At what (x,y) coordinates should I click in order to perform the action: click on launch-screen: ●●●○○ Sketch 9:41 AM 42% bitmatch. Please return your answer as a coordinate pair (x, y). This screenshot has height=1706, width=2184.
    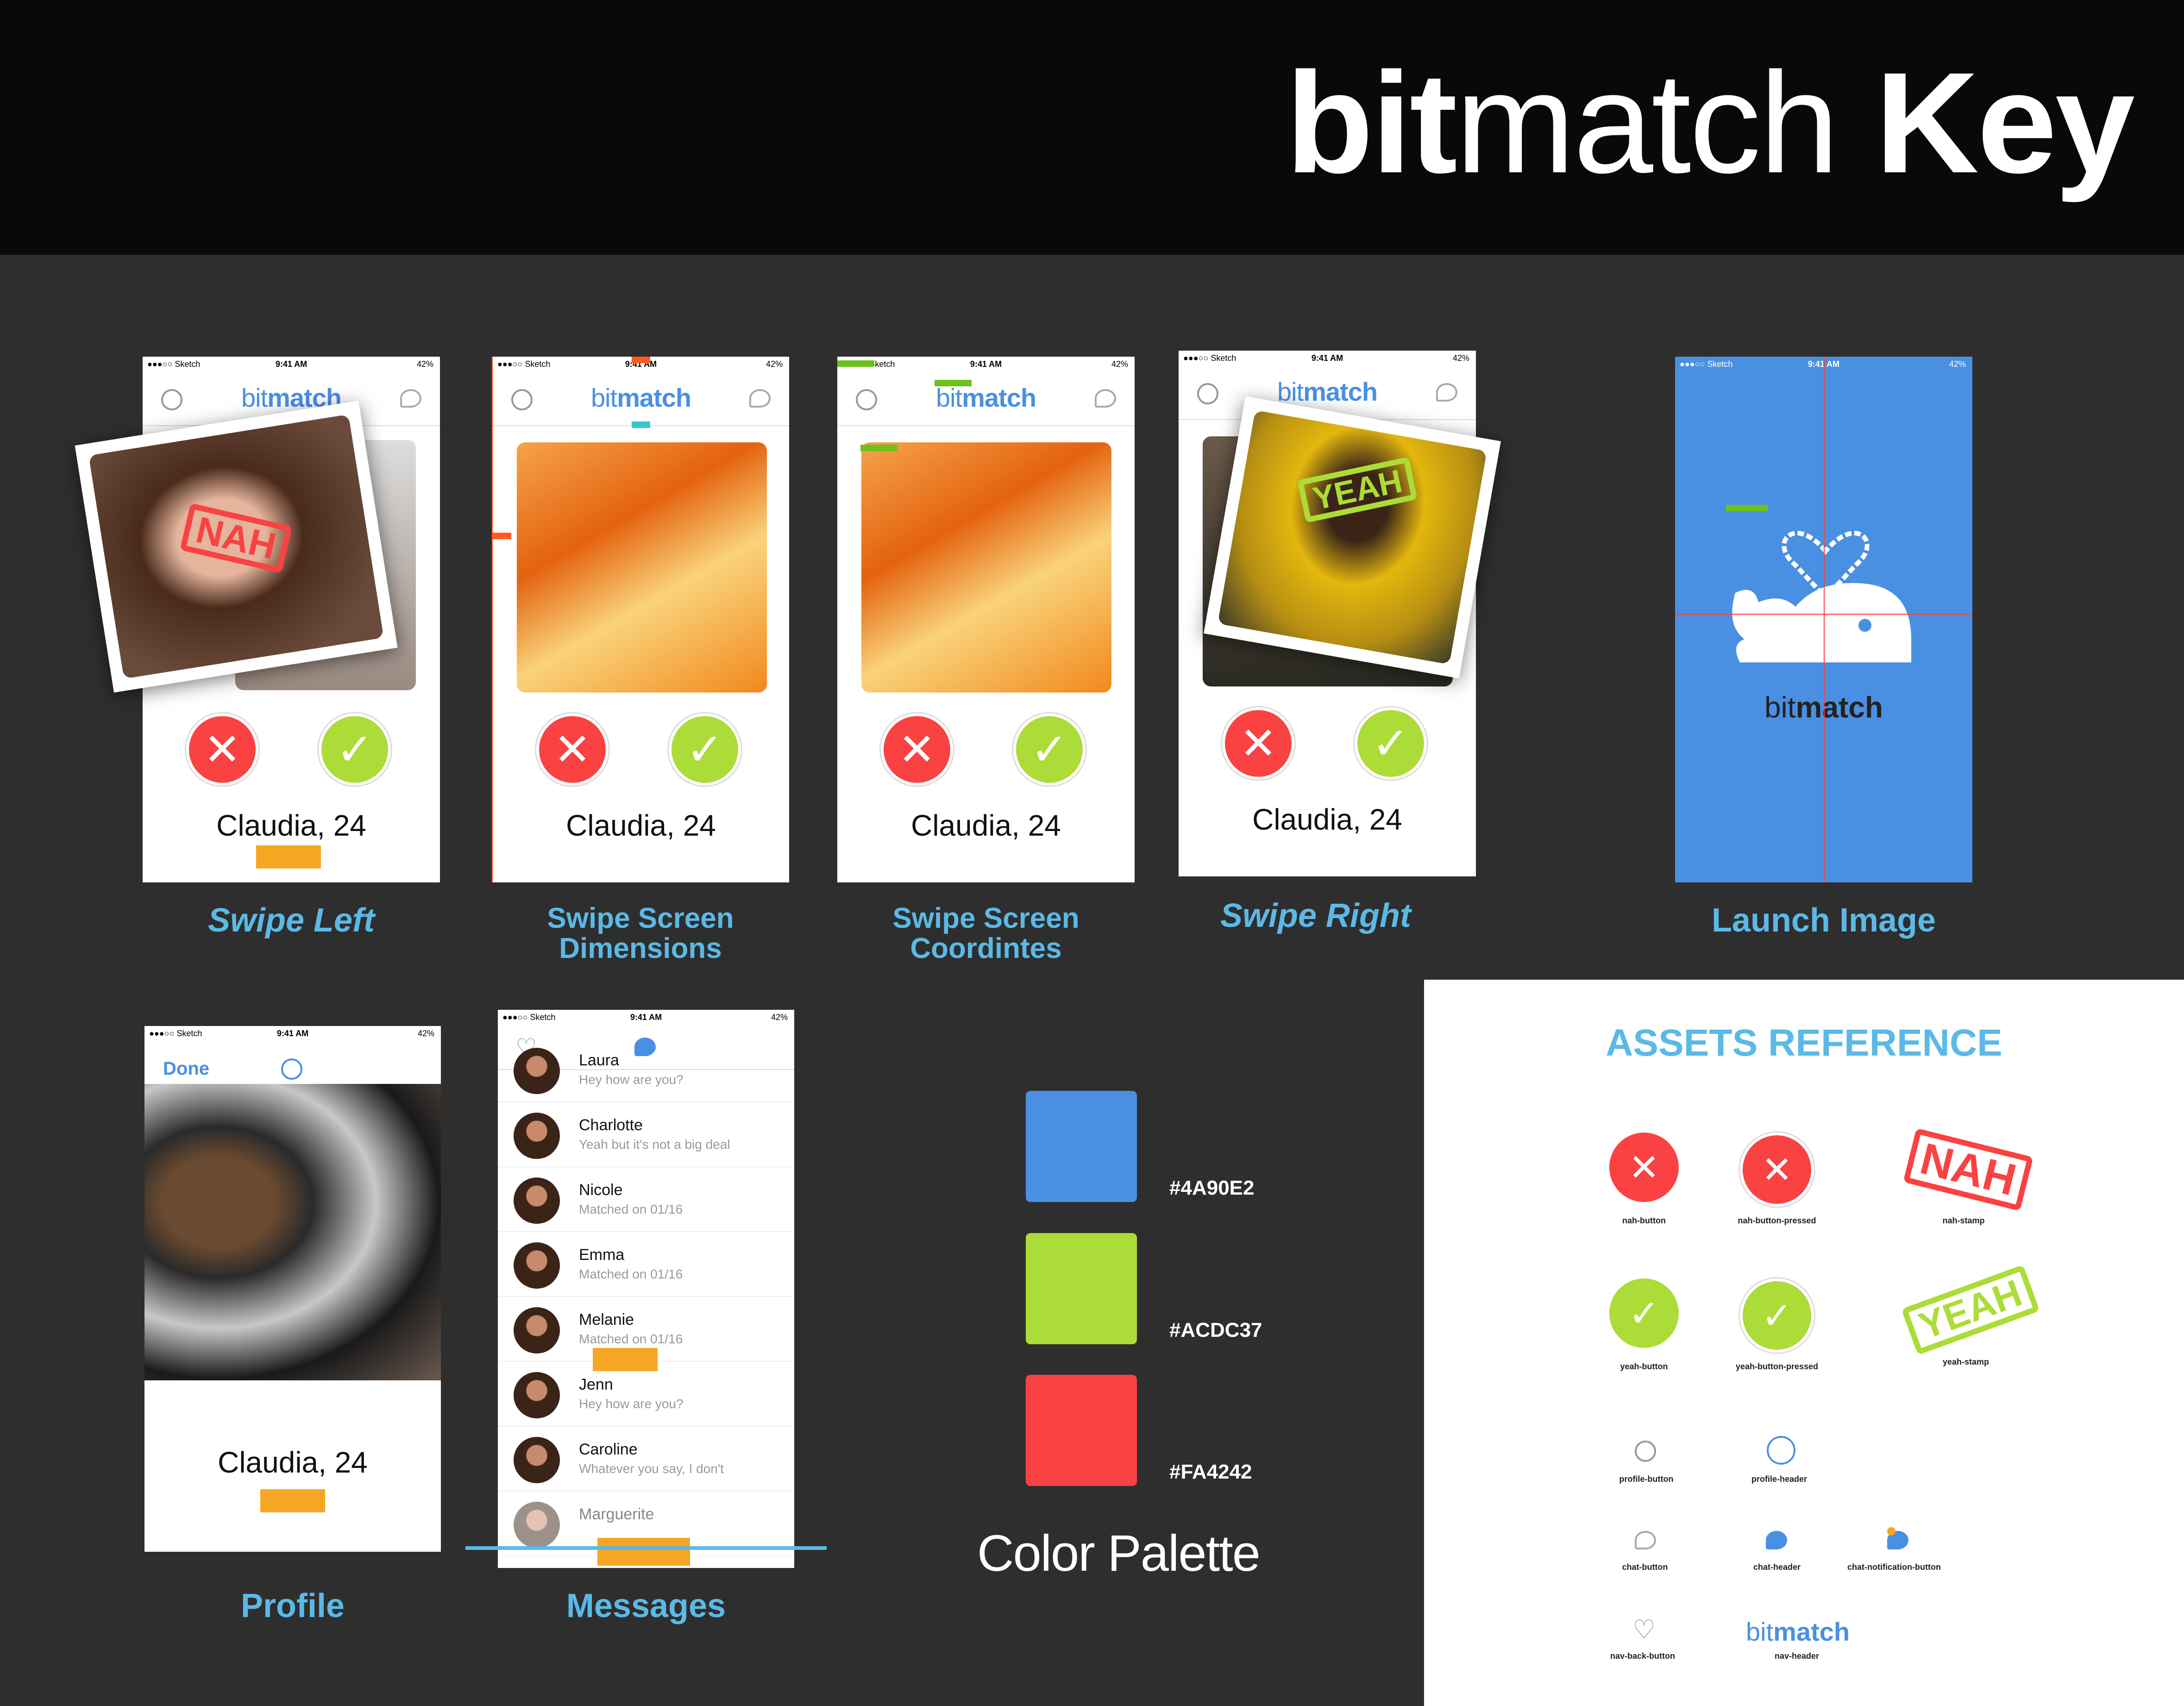
    Looking at the image, I should click on (1823, 619).